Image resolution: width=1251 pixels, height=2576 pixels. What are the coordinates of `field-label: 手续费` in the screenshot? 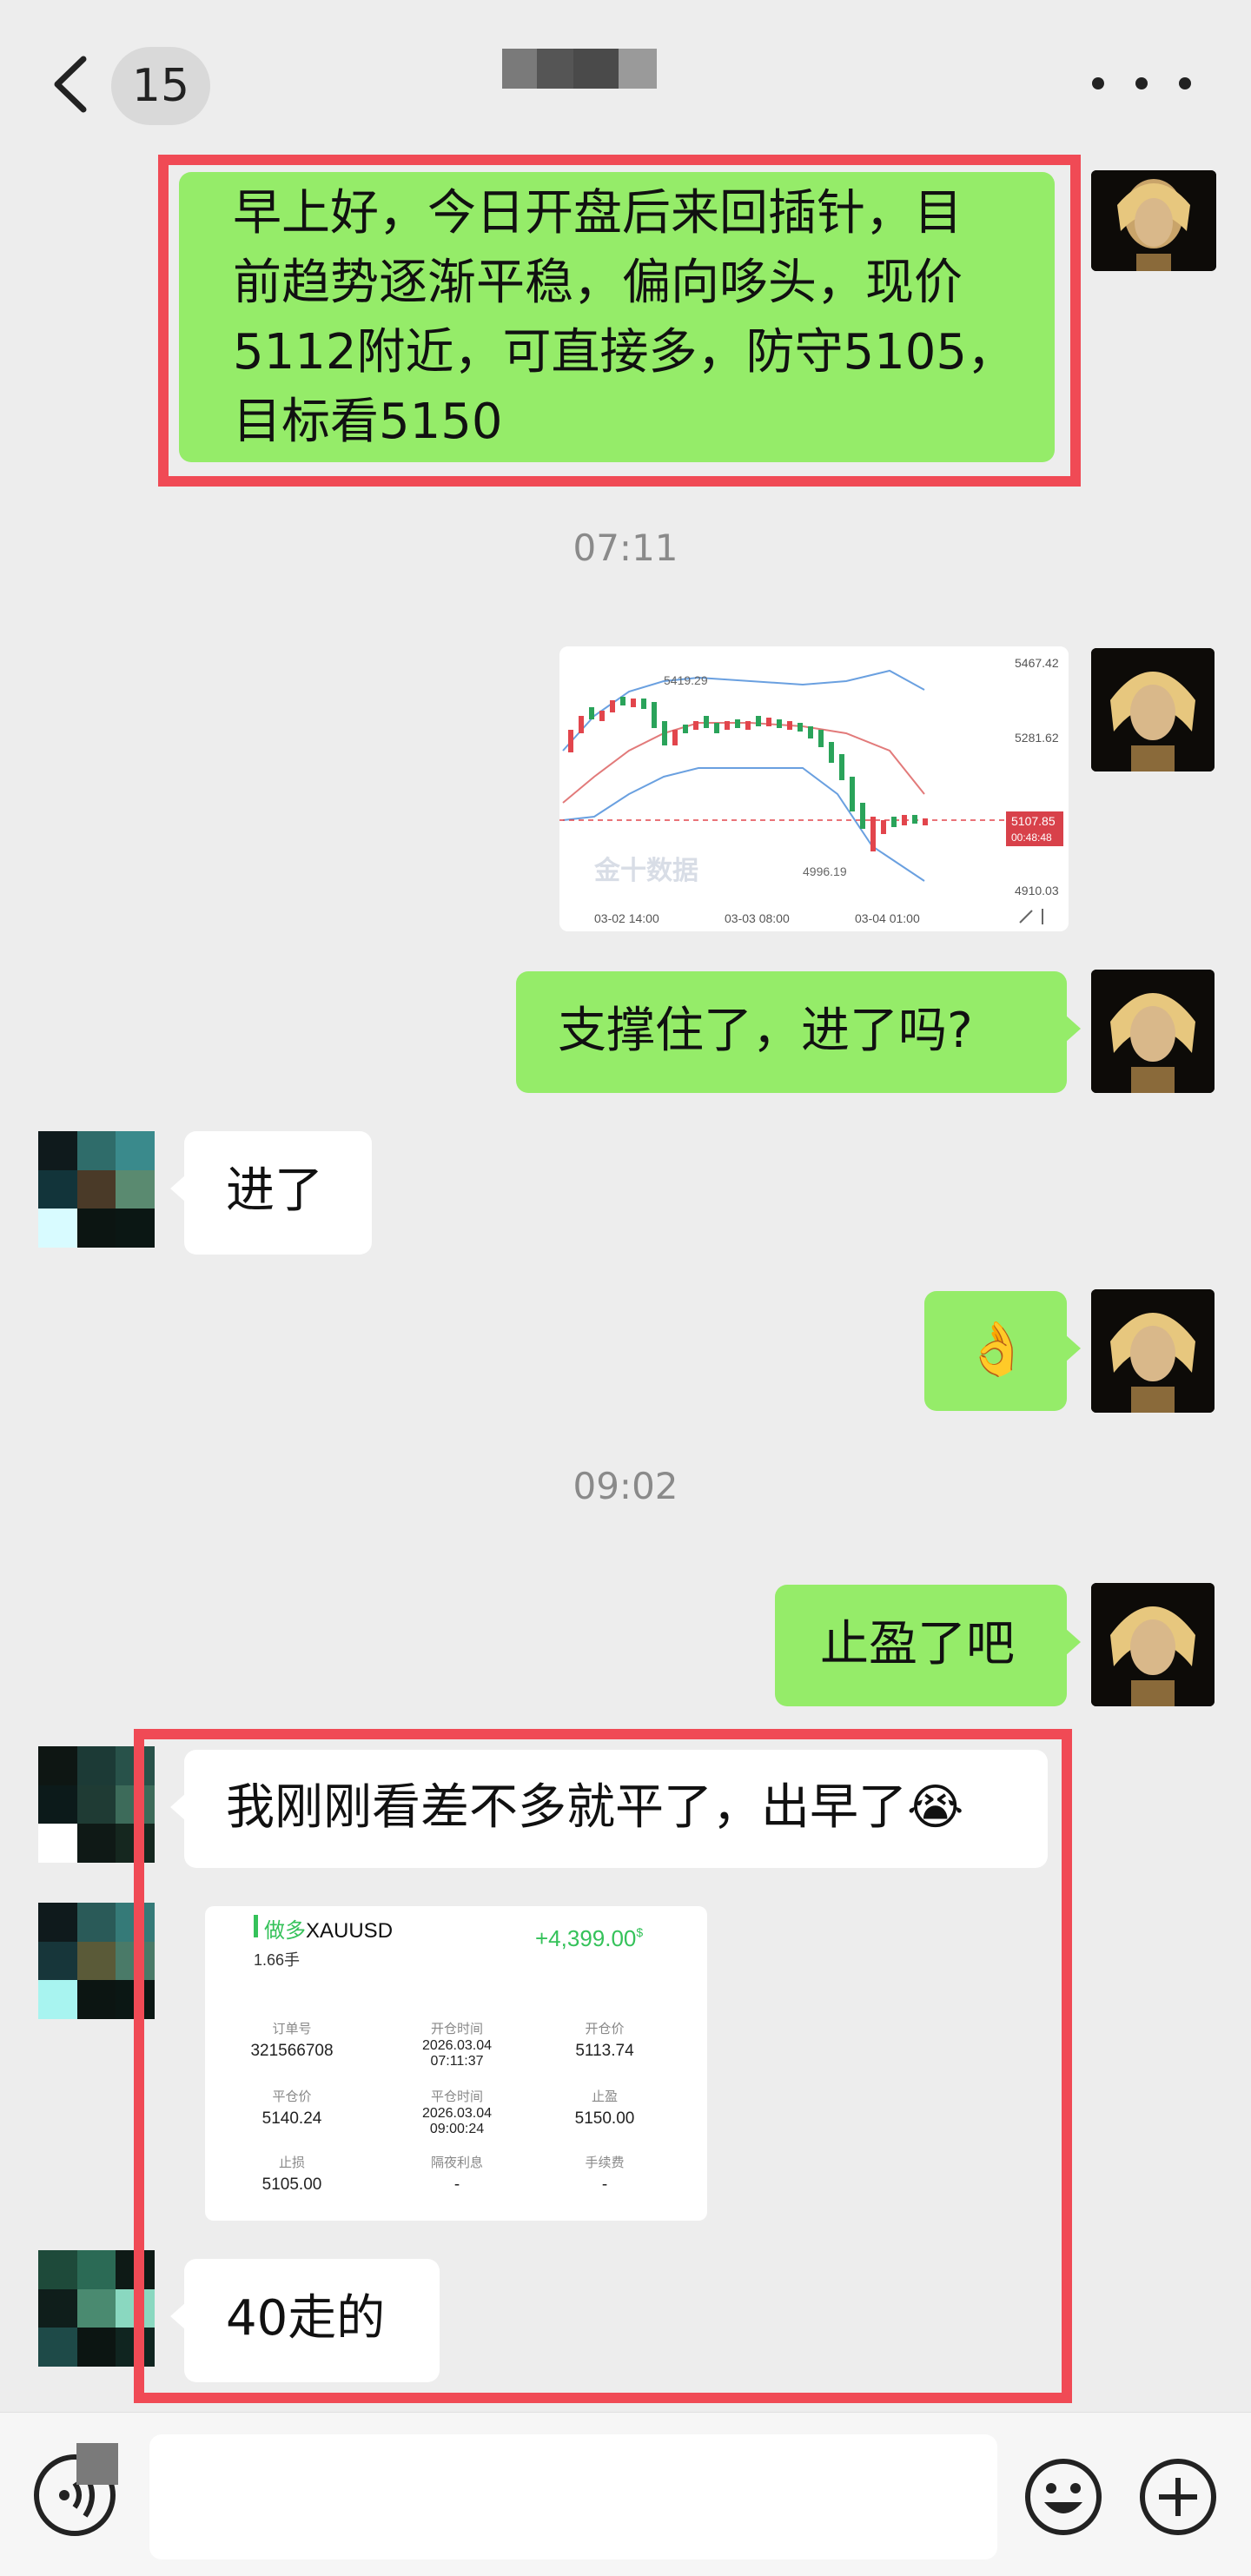 It's located at (605, 2162).